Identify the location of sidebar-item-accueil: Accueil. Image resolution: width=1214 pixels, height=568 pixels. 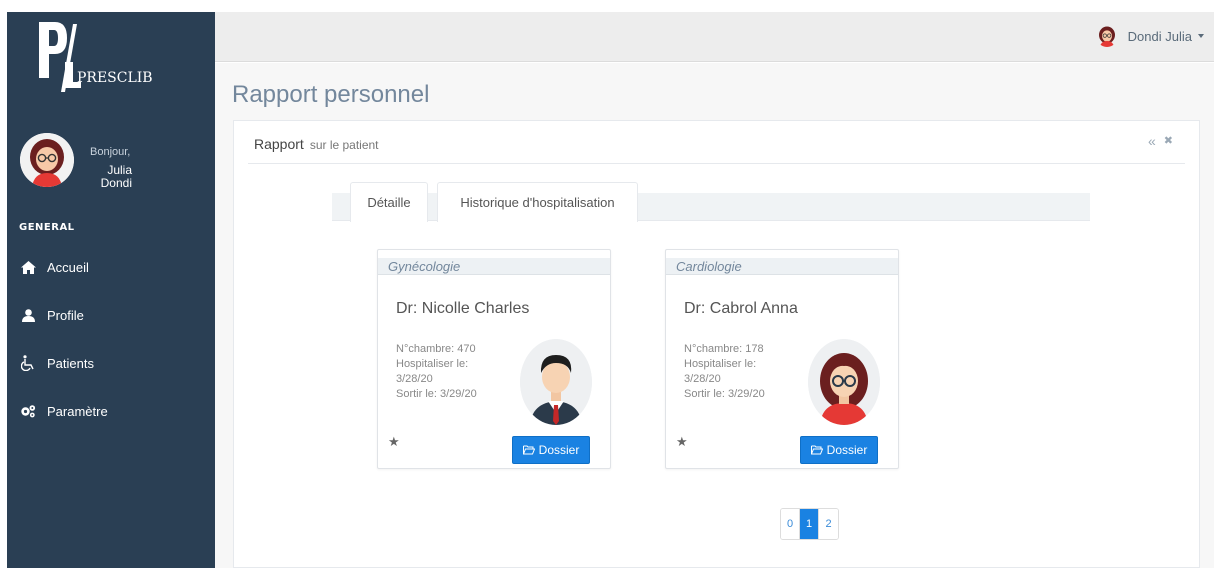
(54, 267).